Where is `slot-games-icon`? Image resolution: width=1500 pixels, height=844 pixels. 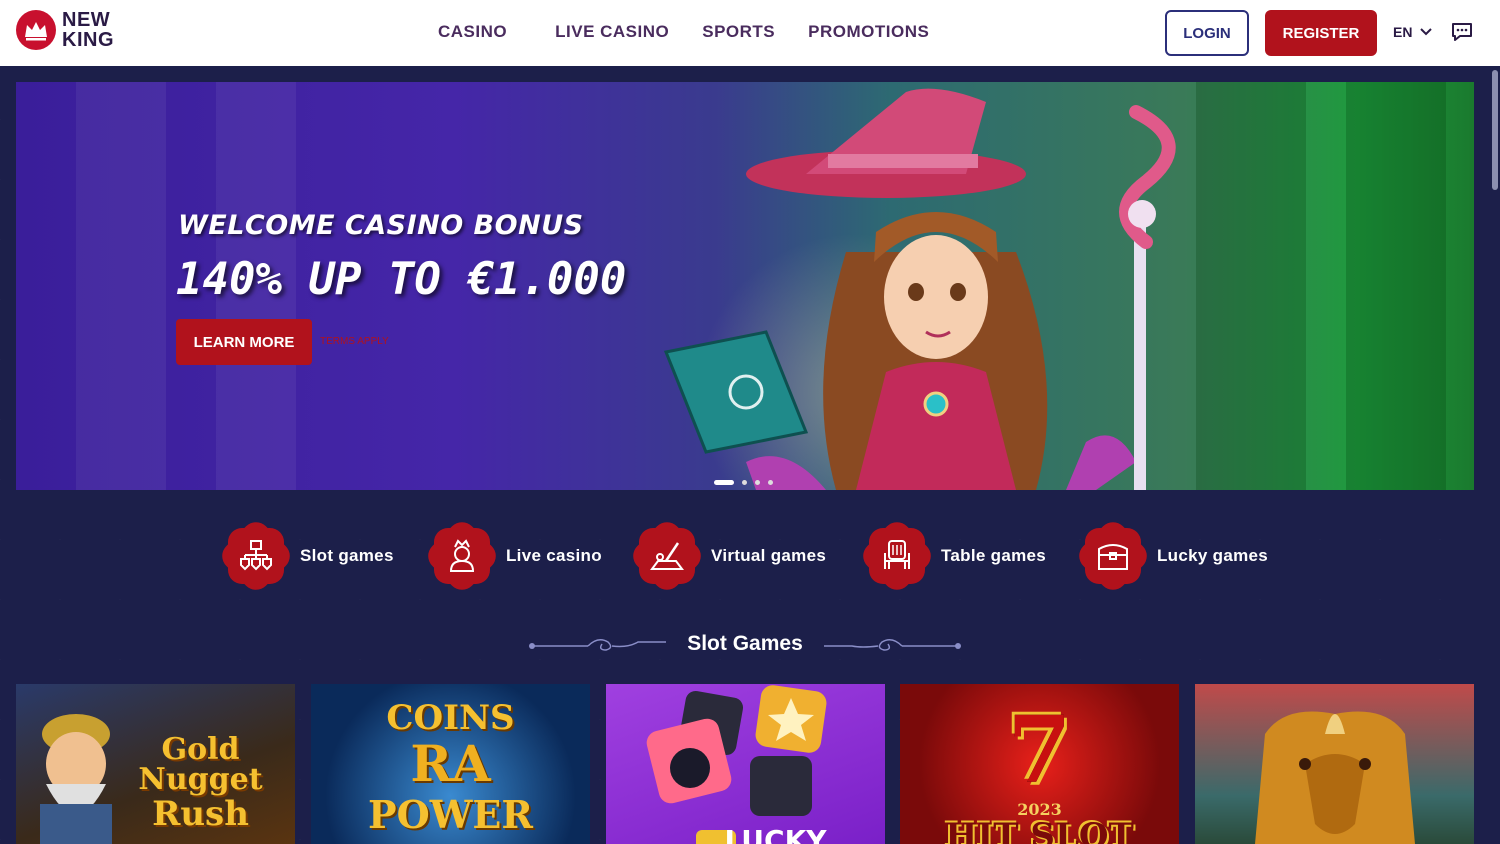
slot-games-icon is located at coordinates (256, 556).